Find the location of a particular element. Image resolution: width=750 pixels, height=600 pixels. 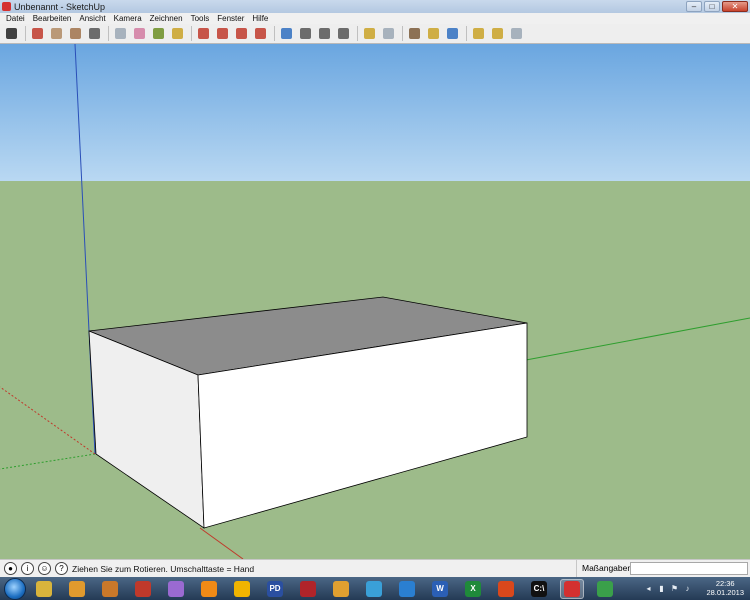

next-view-icon is located at coordinates (388, 33).